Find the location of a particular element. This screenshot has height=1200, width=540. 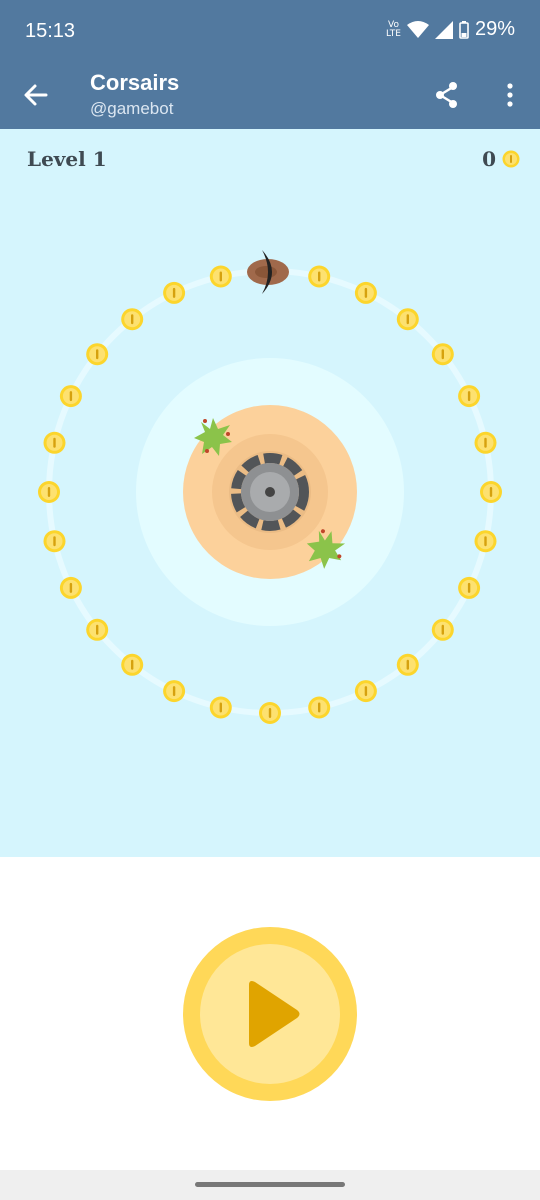

chat-subtitle: @gamebot is located at coordinates (132, 108).